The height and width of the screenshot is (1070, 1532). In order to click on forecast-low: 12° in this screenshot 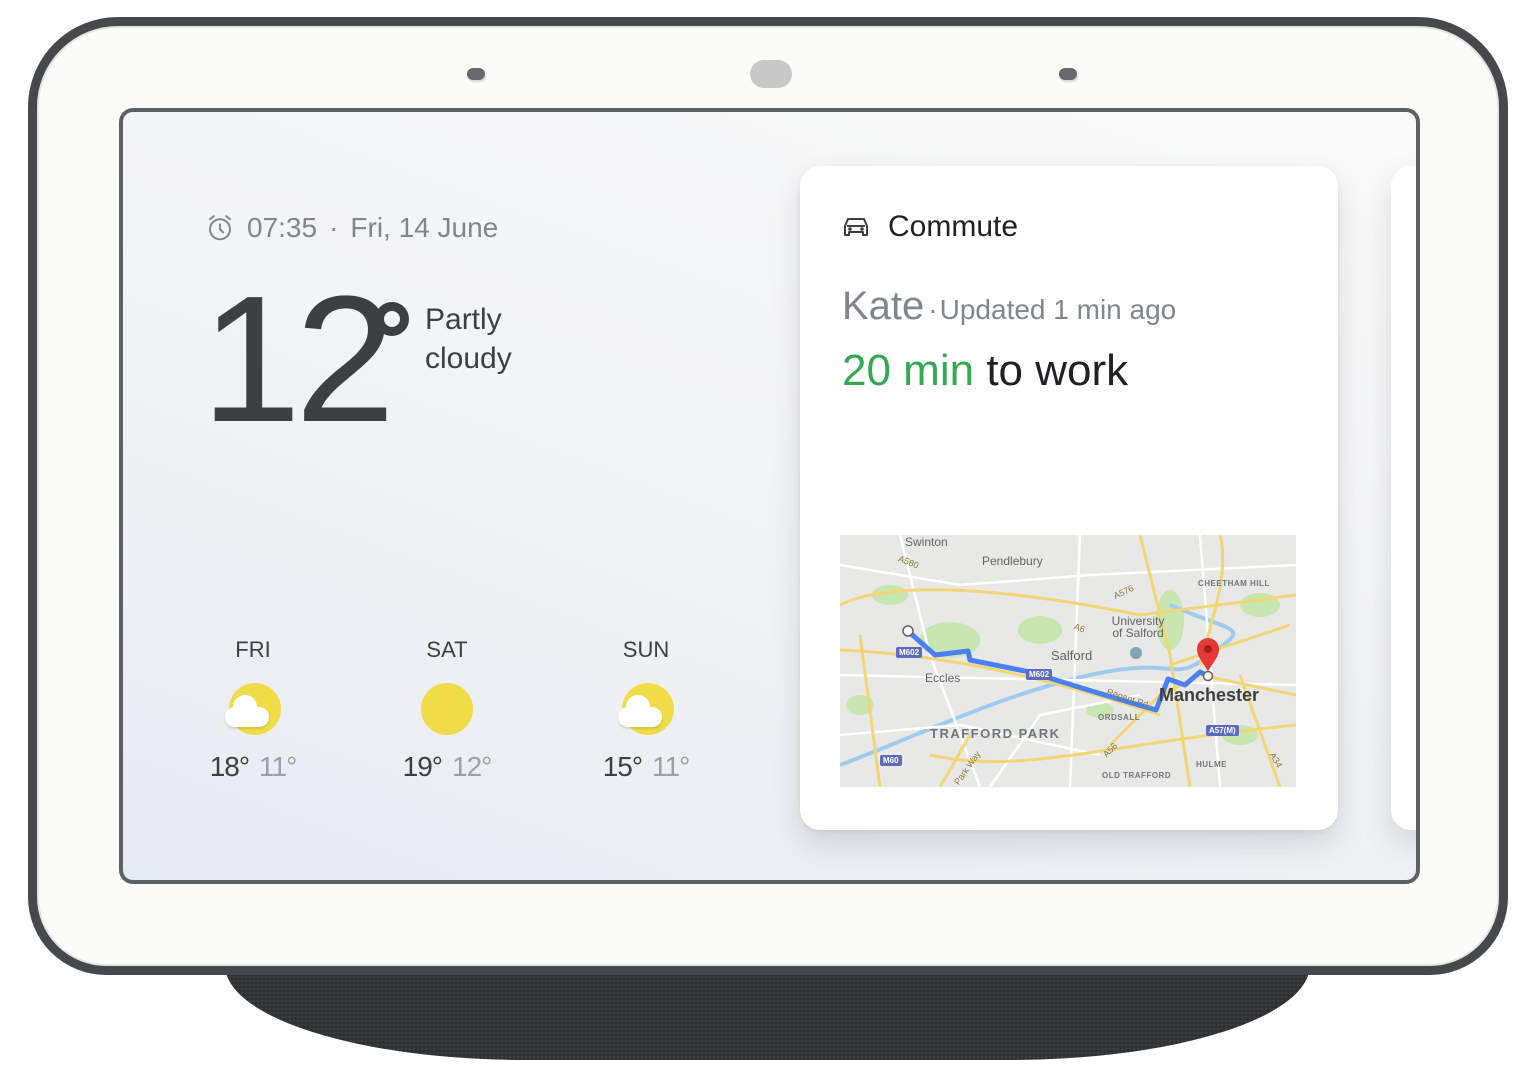, I will do `click(472, 766)`.